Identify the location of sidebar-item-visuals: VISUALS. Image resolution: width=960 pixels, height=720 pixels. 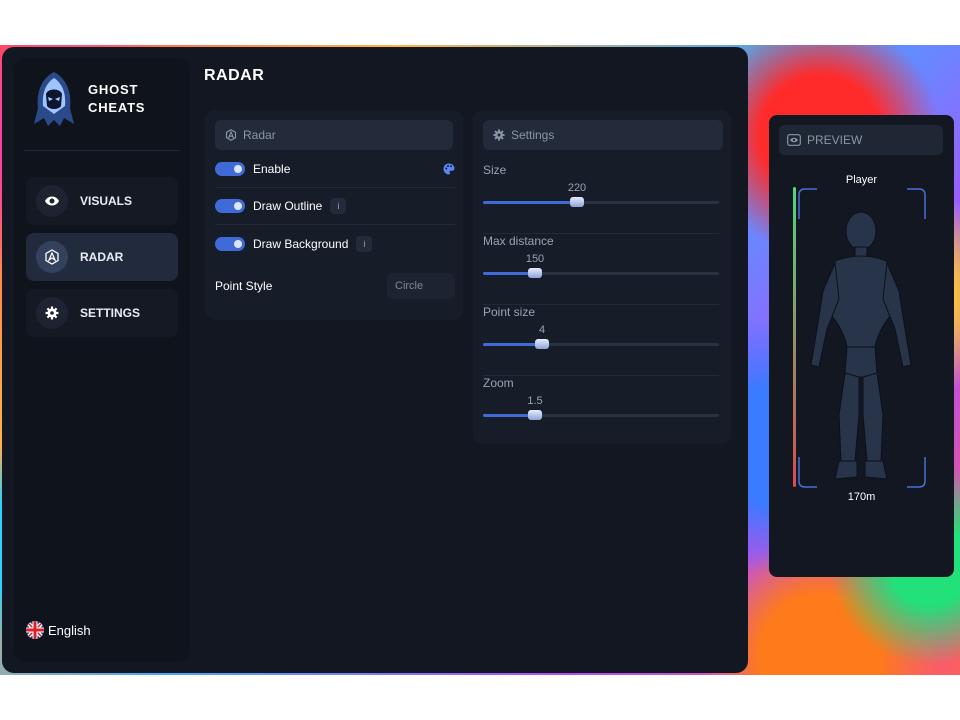
(102, 201).